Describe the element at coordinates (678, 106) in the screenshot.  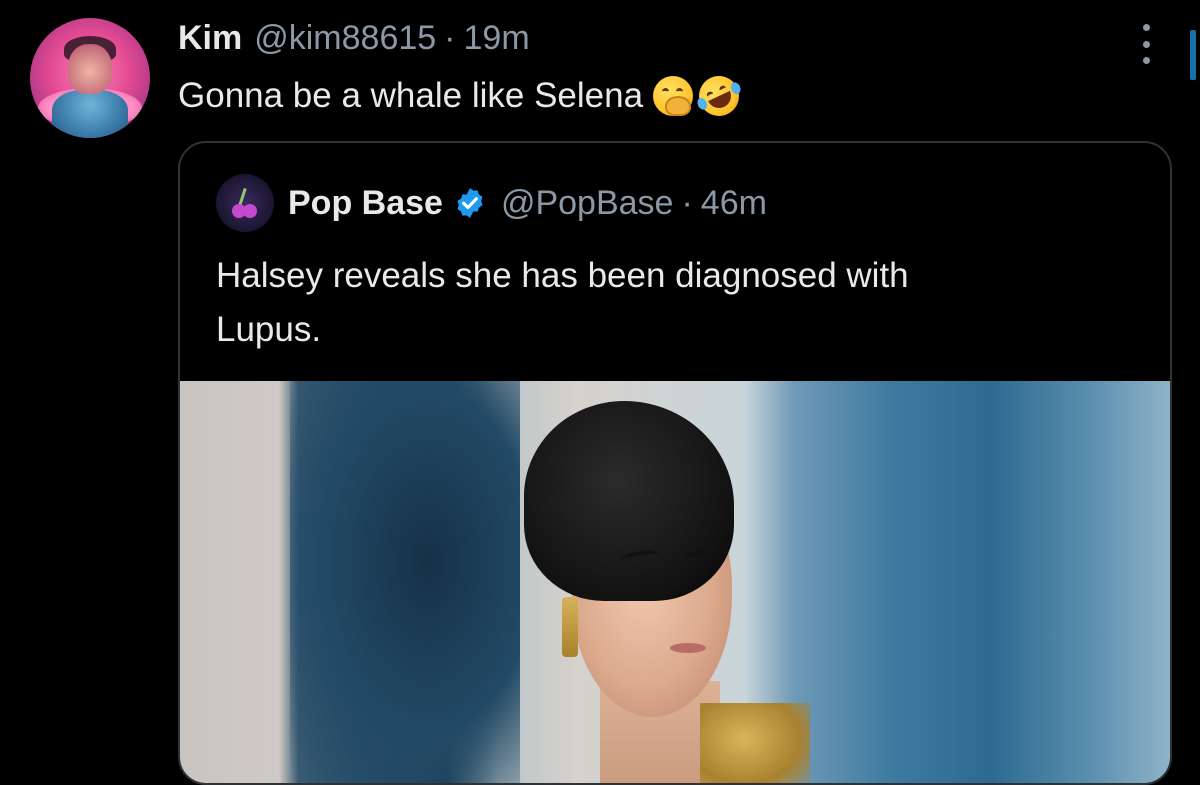
I see `emoji-hand` at that location.